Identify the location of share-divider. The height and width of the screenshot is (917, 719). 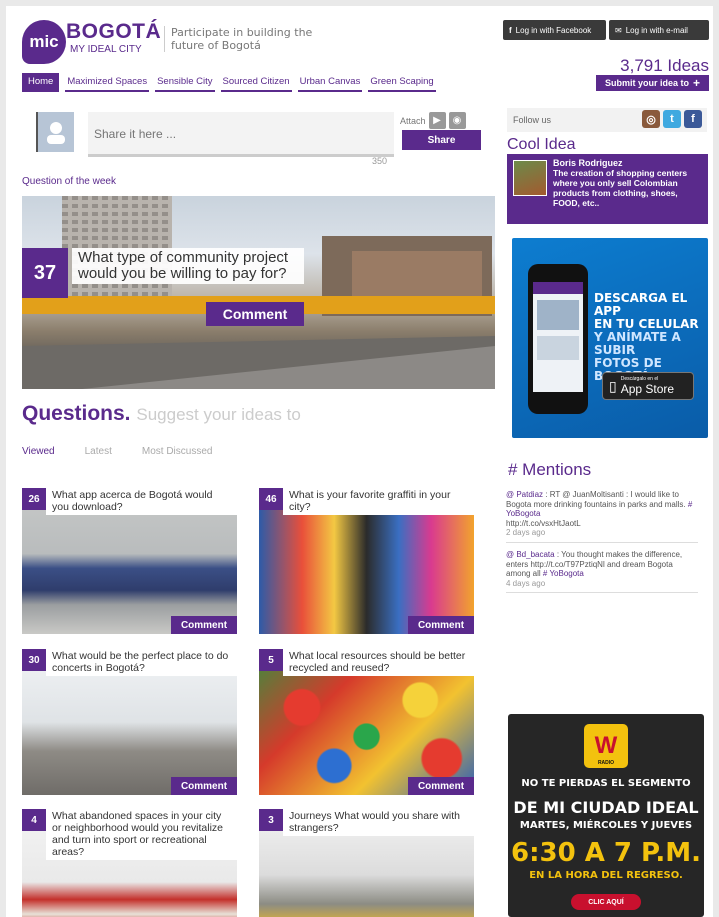
(241, 155).